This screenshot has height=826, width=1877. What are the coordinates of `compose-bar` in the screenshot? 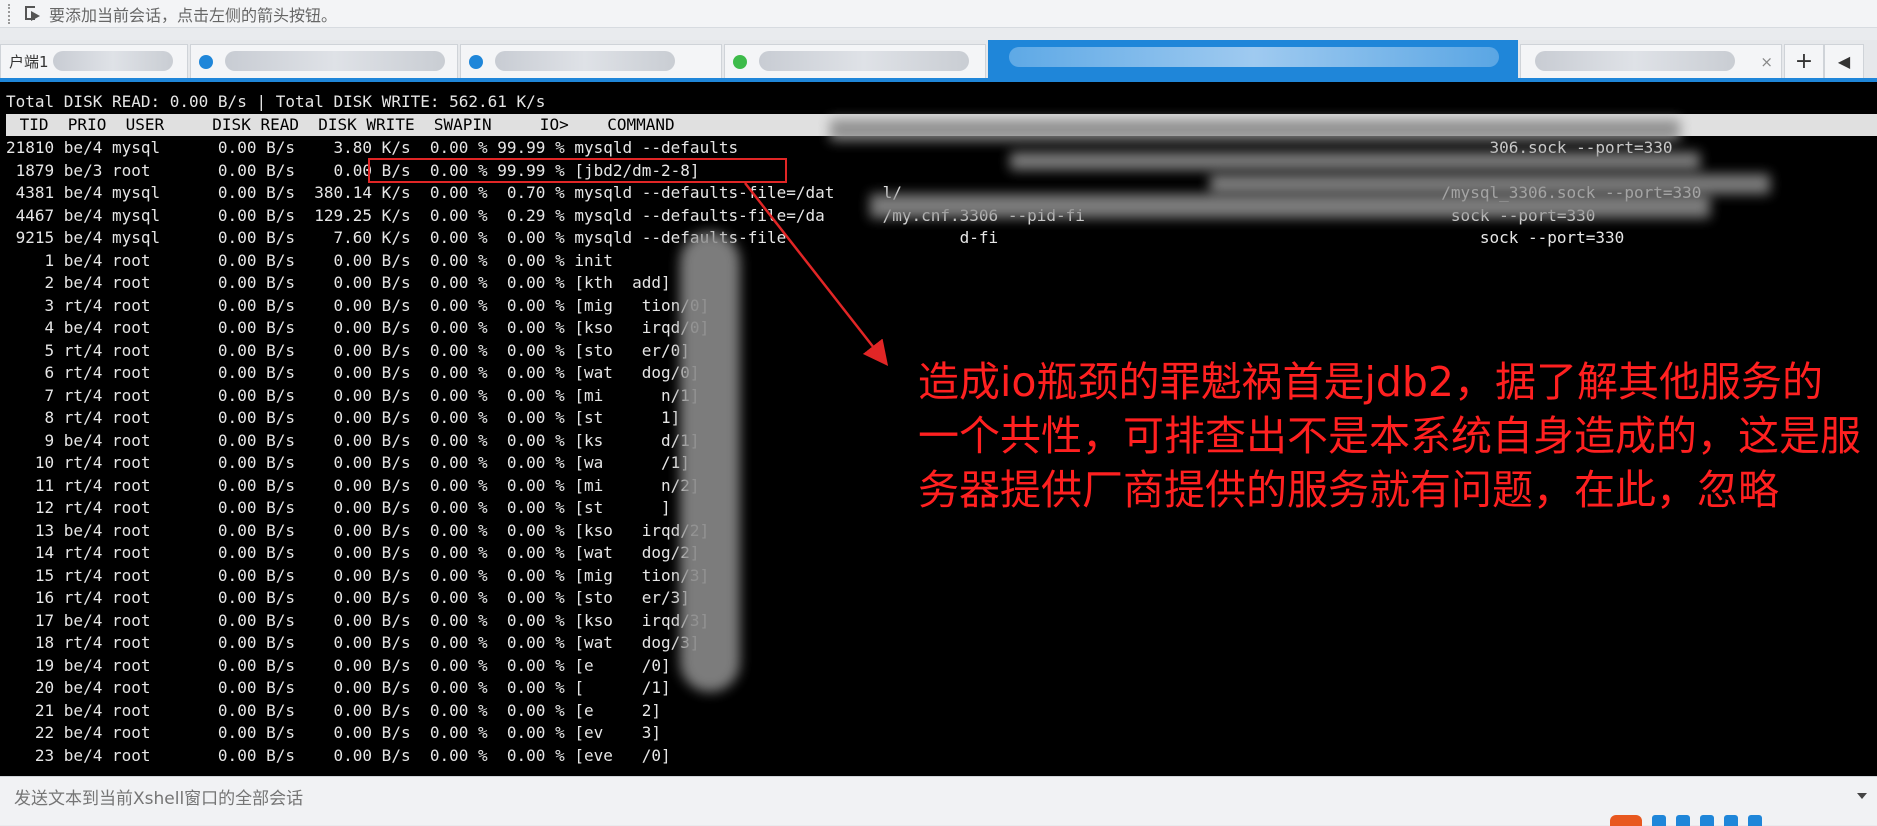 It's located at (938, 801).